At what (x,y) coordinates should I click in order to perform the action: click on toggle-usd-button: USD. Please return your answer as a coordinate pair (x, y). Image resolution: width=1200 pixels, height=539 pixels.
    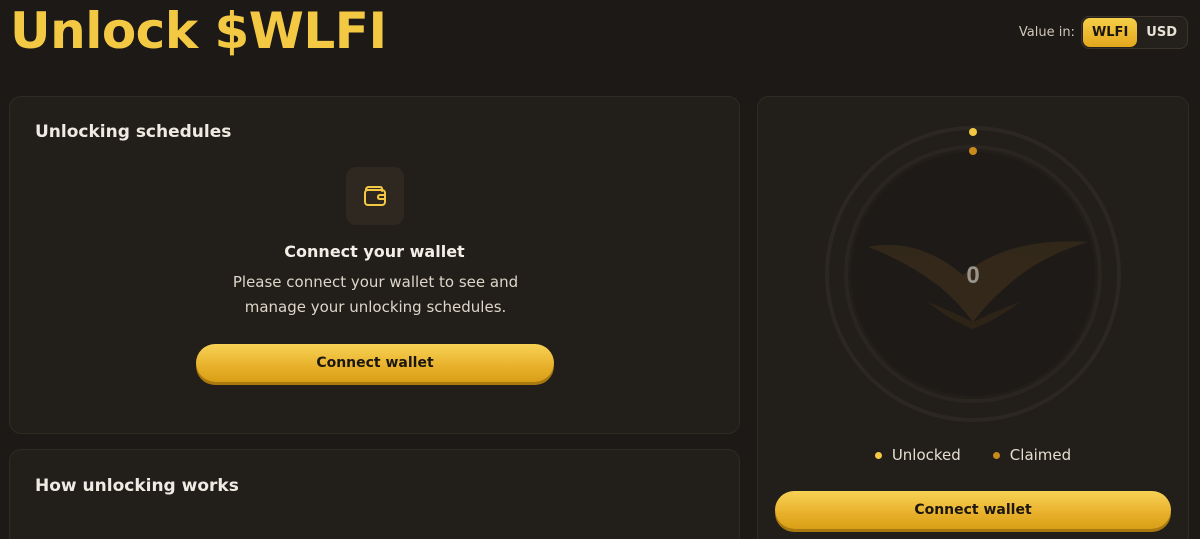
    Looking at the image, I should click on (1161, 32).